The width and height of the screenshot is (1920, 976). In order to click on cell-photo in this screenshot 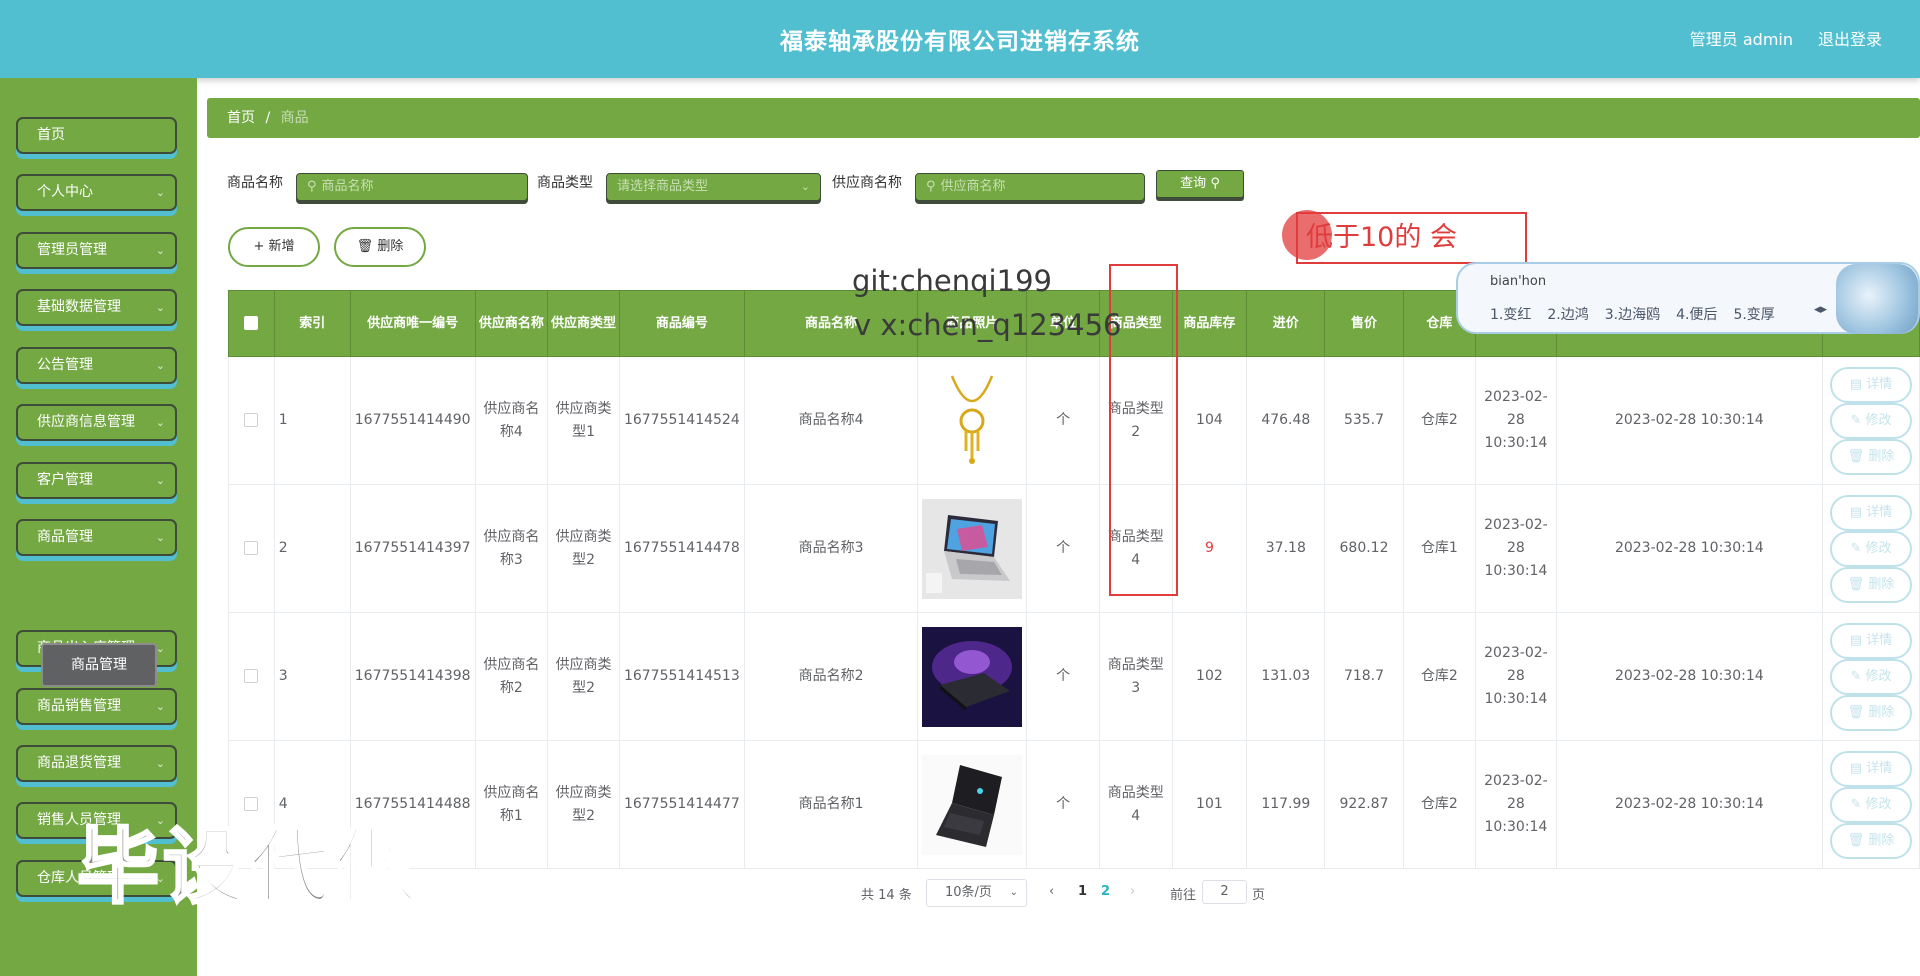, I will do `click(972, 420)`.